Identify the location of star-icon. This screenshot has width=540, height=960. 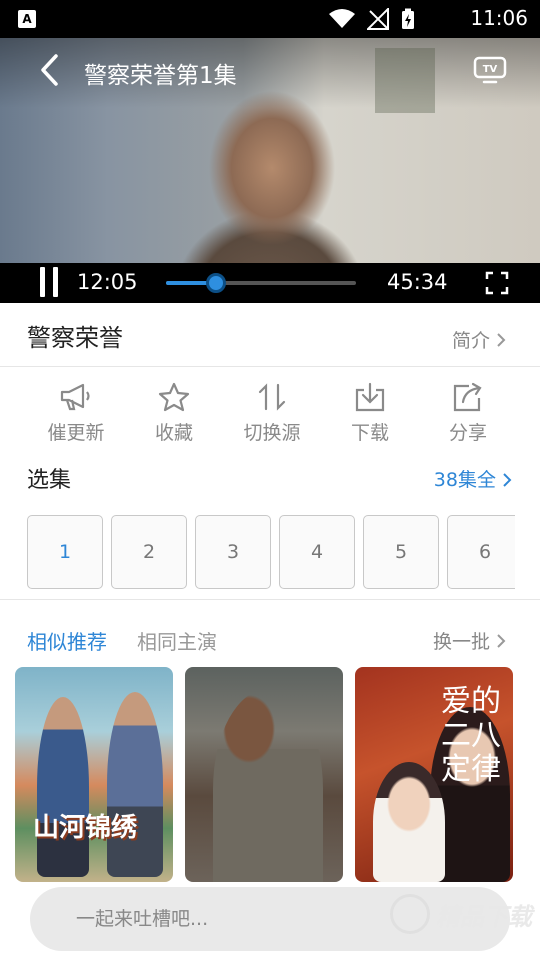
(174, 397).